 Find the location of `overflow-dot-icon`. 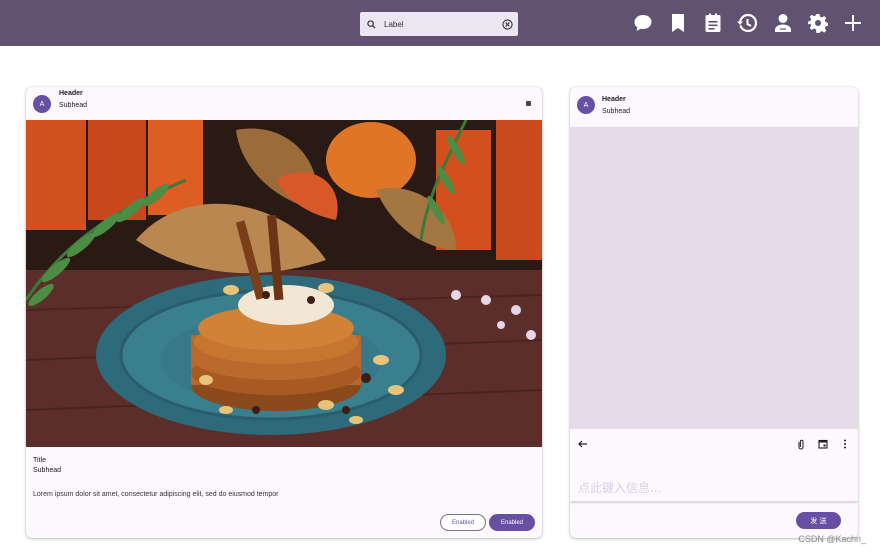

overflow-dot-icon is located at coordinates (528, 103).